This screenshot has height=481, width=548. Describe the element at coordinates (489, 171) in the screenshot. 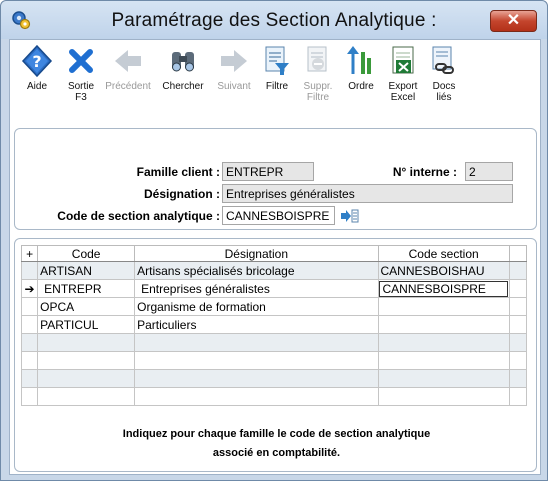

I see `interne-field: 2` at that location.